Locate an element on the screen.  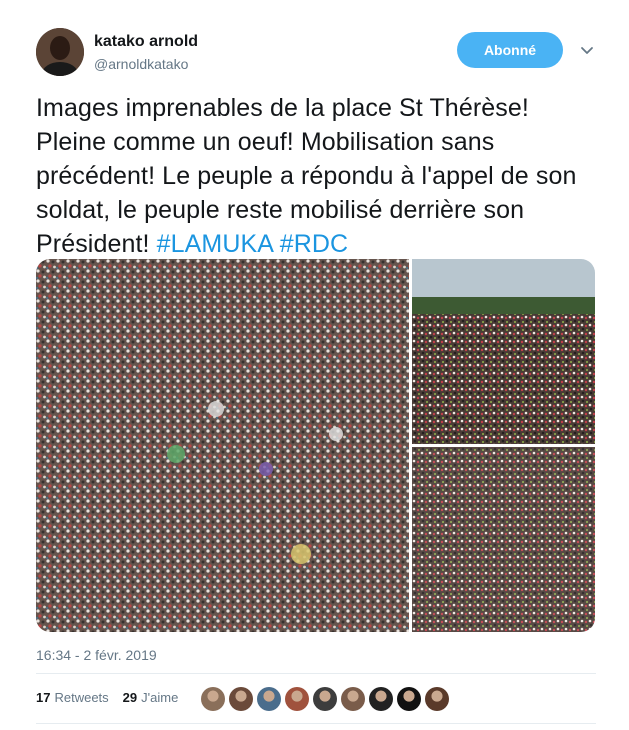
likes-stat: 29 J'aime is located at coordinates (151, 697).